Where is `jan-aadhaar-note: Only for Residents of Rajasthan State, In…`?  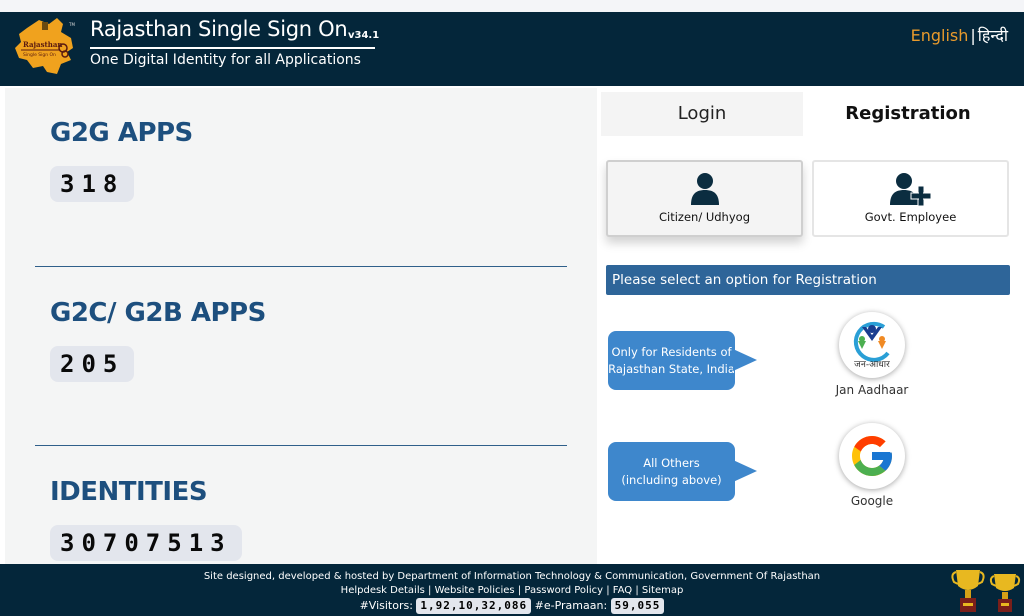 jan-aadhaar-note: Only for Residents of Rajasthan State, In… is located at coordinates (682, 360).